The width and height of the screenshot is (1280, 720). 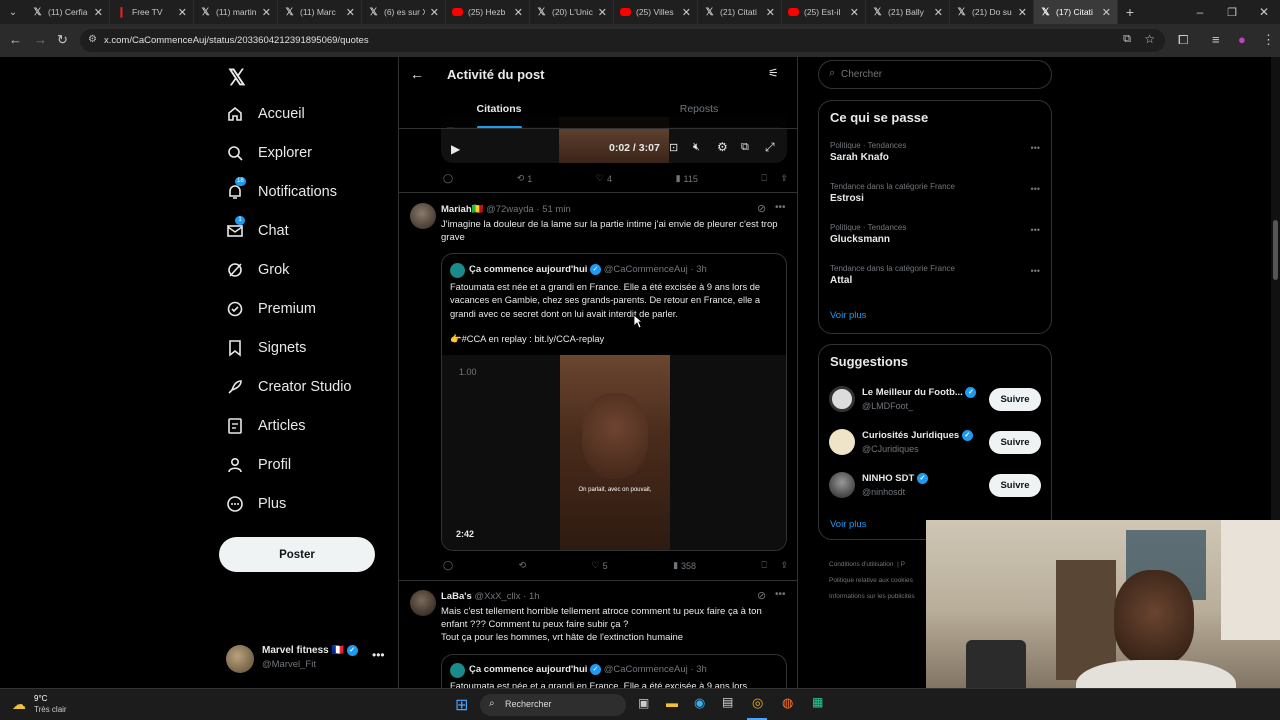 What do you see at coordinates (271, 309) in the screenshot?
I see `nav-item-premium: Premium` at bounding box center [271, 309].